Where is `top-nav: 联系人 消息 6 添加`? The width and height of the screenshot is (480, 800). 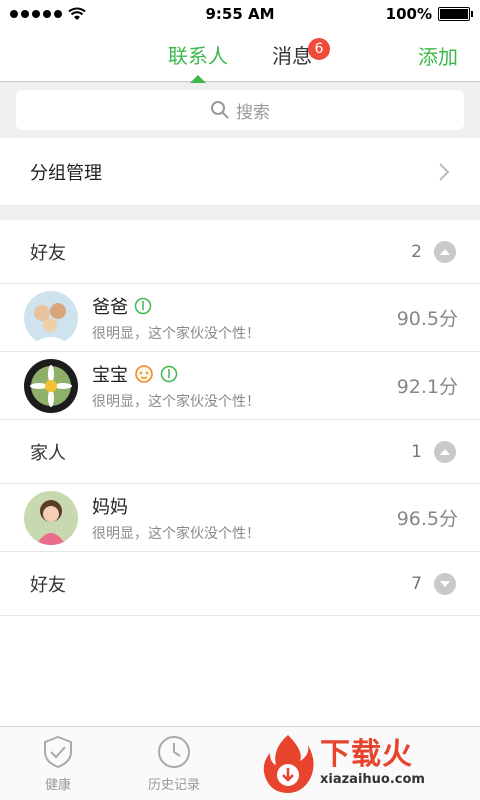 top-nav: 联系人 消息 6 添加 is located at coordinates (240, 55).